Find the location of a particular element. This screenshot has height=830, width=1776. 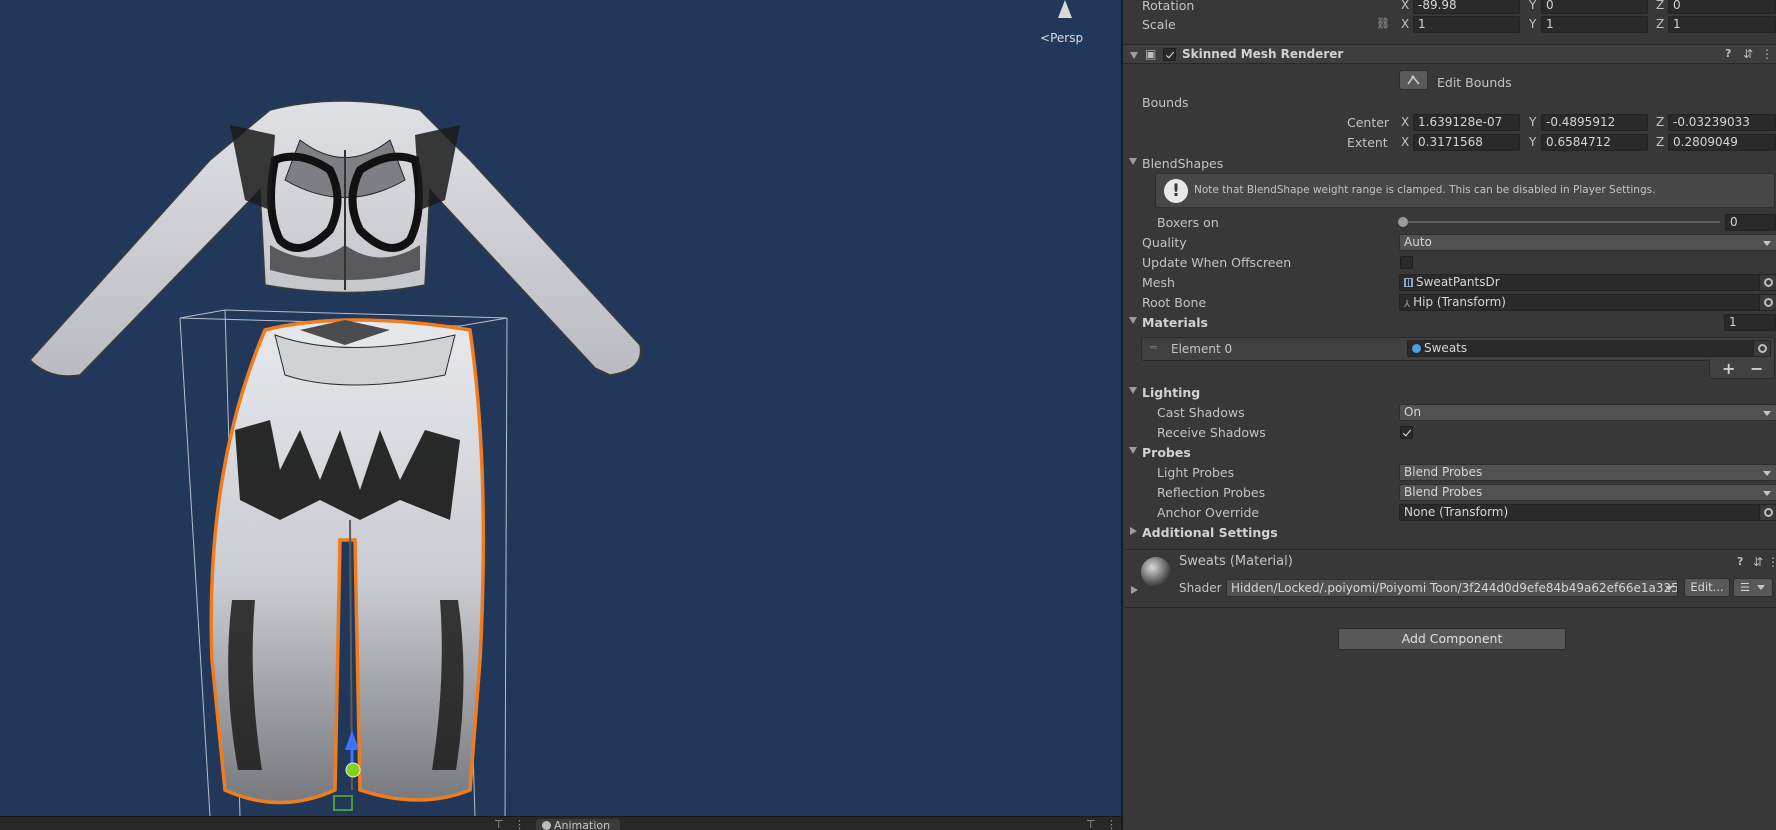

component-enabled-checkbox is located at coordinates (1169, 54).